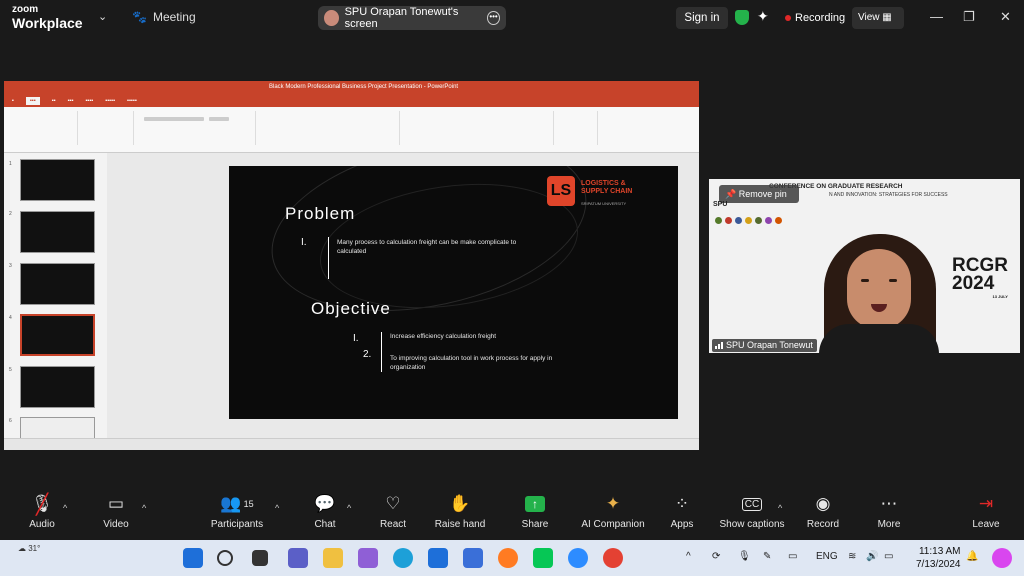 The width and height of the screenshot is (1024, 576). I want to click on line-icon, so click(543, 558).